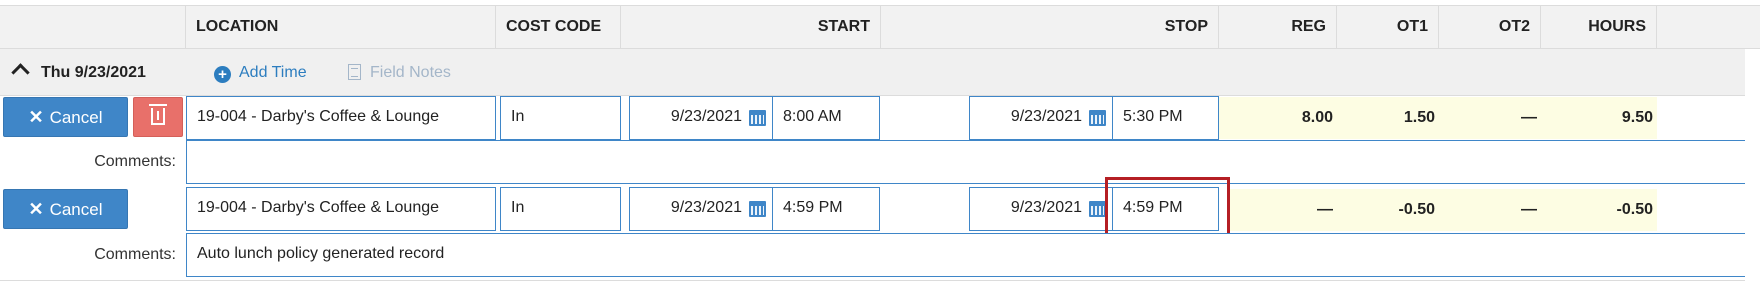 The image size is (1760, 289). Describe the element at coordinates (410, 72) in the screenshot. I see `field-notes-label: Field Notes` at that location.